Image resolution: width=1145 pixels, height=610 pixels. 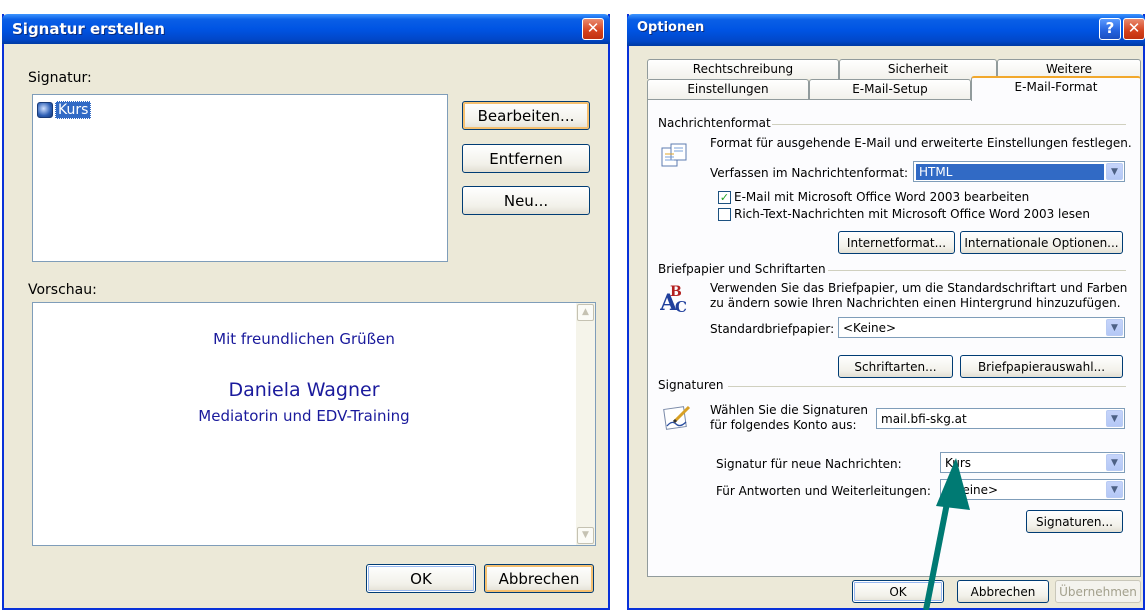 I want to click on signatur-titlebar: Signatur erstellen ✕, so click(x=306, y=29).